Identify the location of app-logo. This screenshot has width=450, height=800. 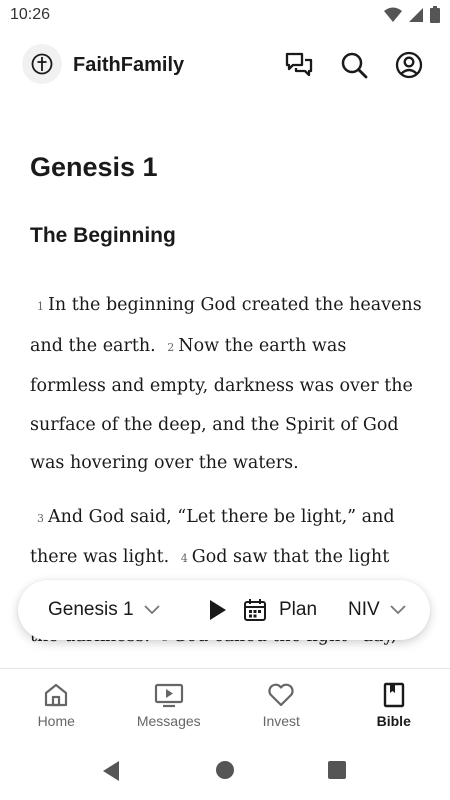
(42, 64).